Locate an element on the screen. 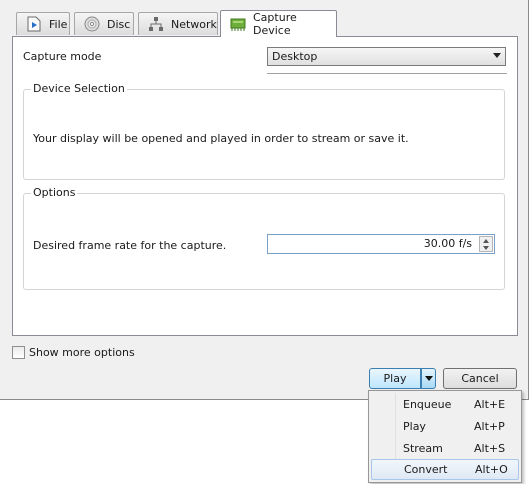 The height and width of the screenshot is (484, 530). menu-item-enqueue: Enqueue Alt+E is located at coordinates (445, 404).